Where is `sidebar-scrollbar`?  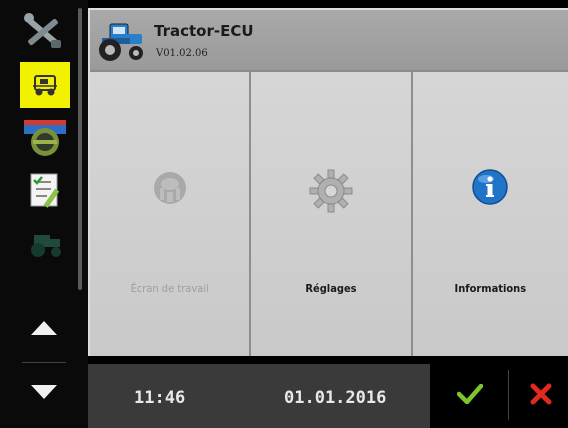
sidebar-scrollbar is located at coordinates (80, 149).